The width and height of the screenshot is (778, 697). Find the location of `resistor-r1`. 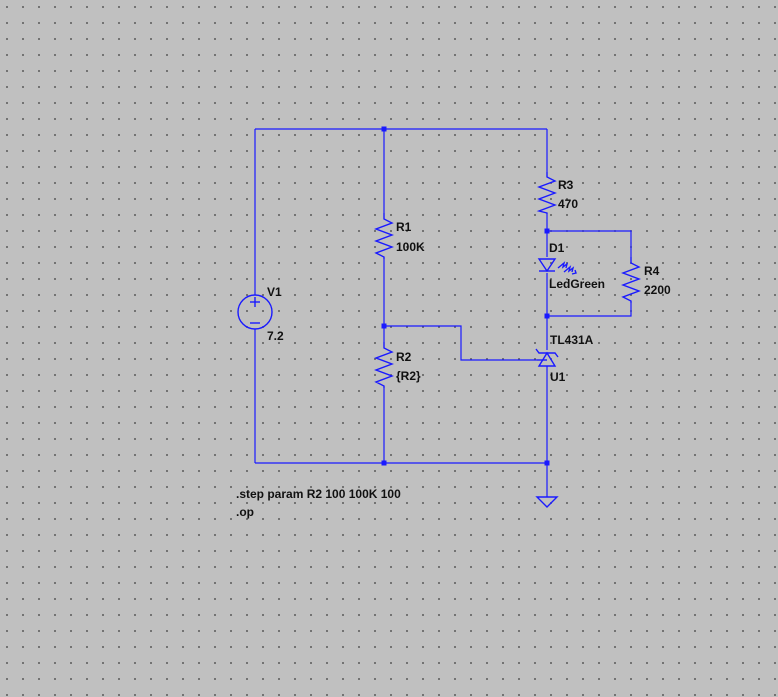

resistor-r1 is located at coordinates (384, 236).